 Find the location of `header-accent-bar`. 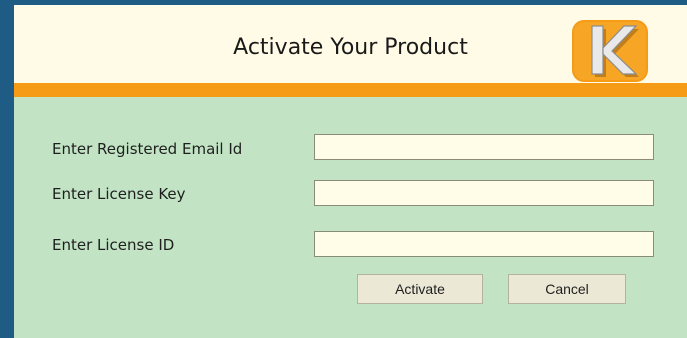

header-accent-bar is located at coordinates (350, 90).